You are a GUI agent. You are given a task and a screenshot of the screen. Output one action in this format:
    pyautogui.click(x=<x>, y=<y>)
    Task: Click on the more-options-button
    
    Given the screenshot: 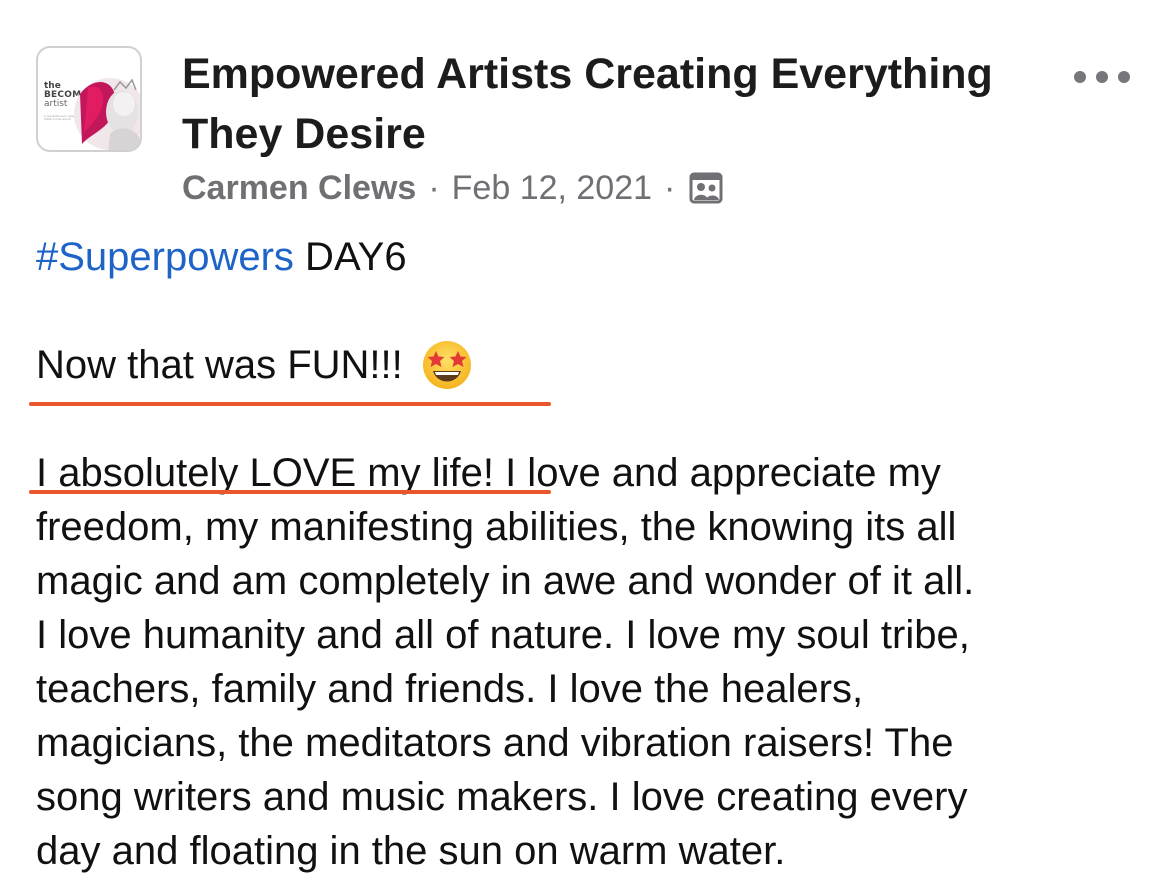 What is the action you would take?
    pyautogui.click(x=1102, y=77)
    